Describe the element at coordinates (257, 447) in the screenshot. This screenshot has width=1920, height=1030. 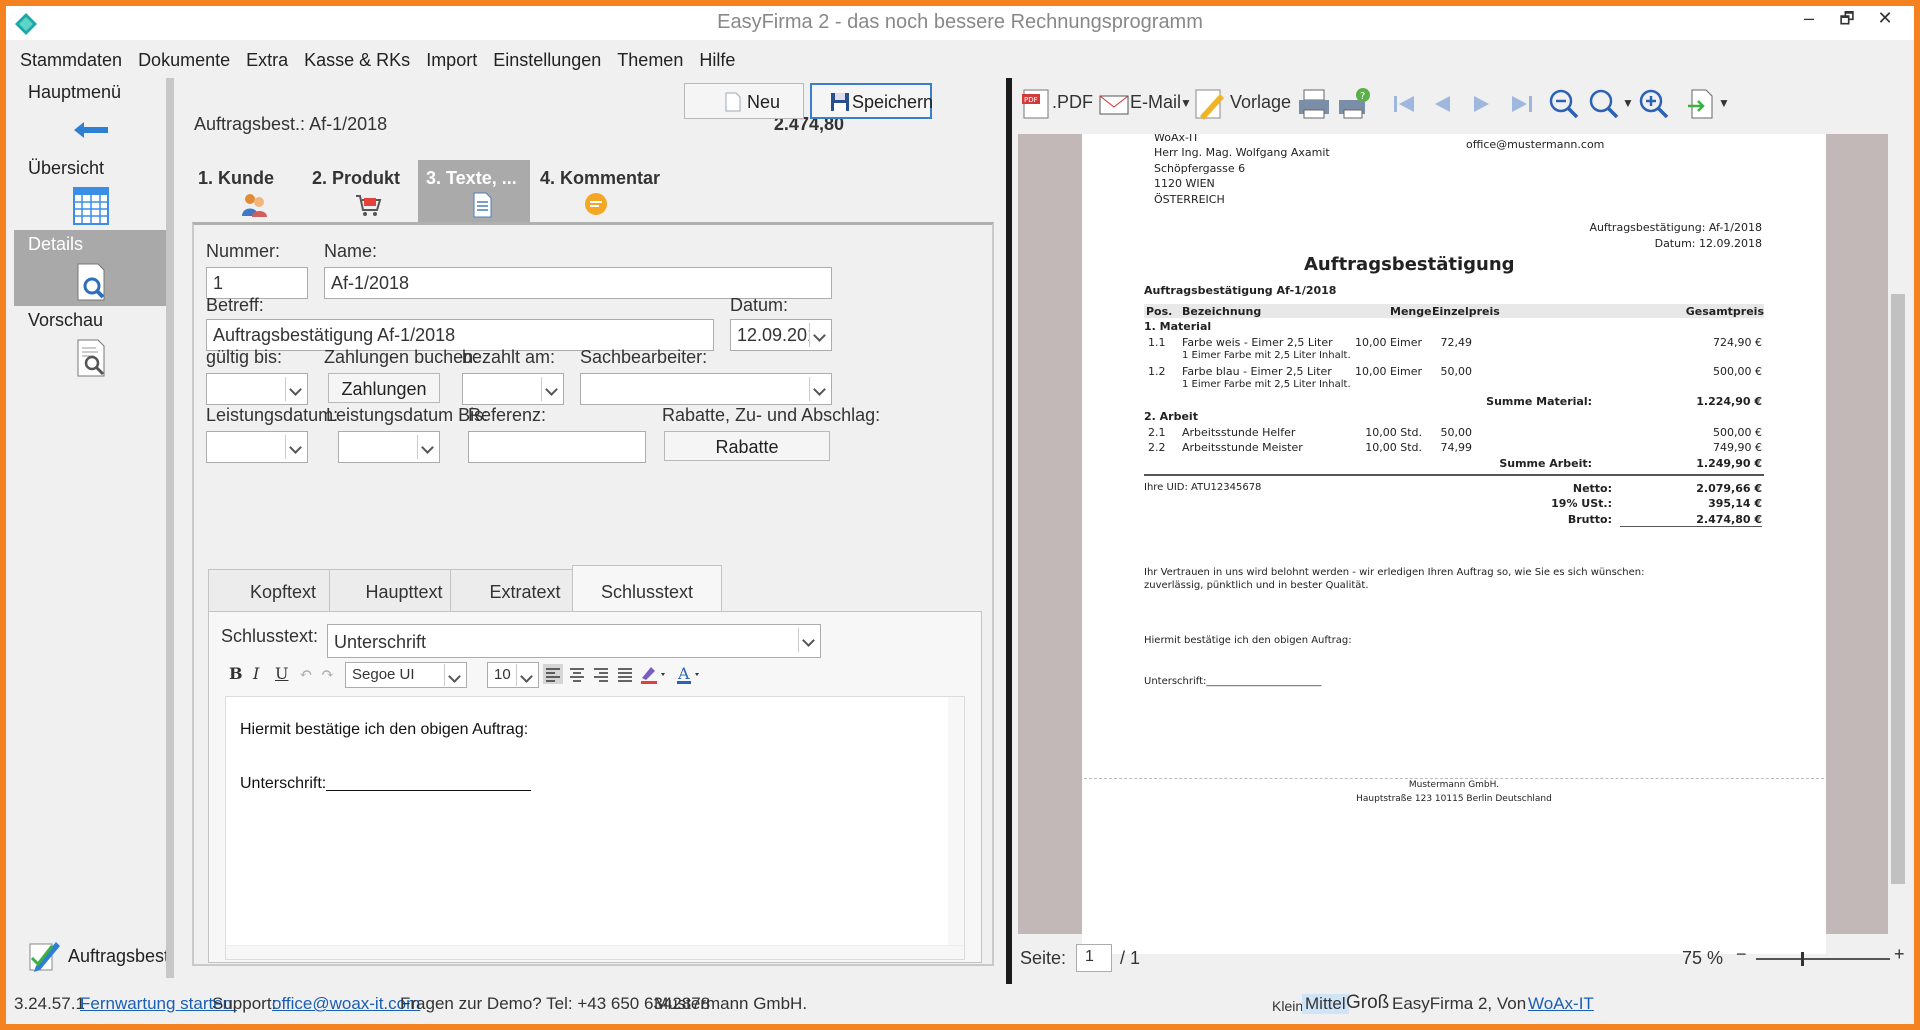
I see `leistungsdatum-picker` at that location.